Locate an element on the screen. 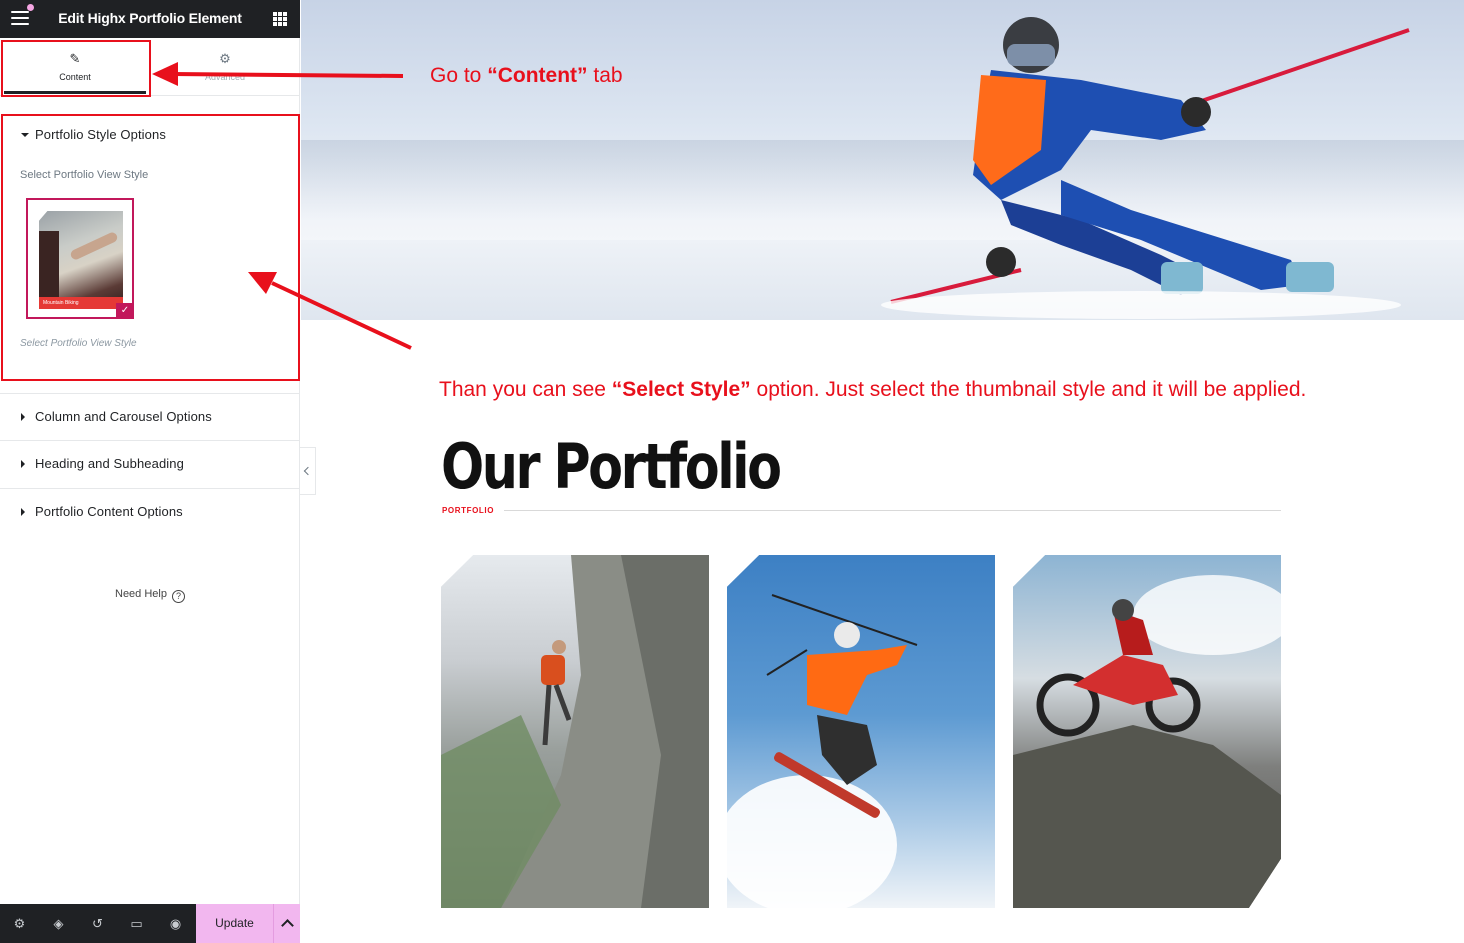  skier-illustration is located at coordinates (1145, 168).